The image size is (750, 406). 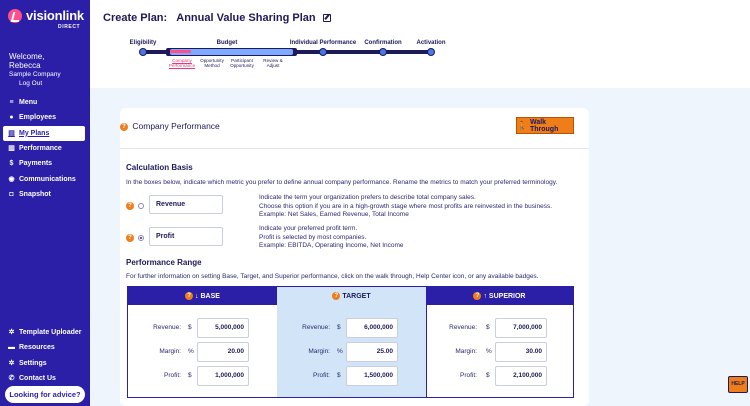 What do you see at coordinates (45, 332) in the screenshot?
I see `nav-item-template-uploader: ✲ Template Uploader` at bounding box center [45, 332].